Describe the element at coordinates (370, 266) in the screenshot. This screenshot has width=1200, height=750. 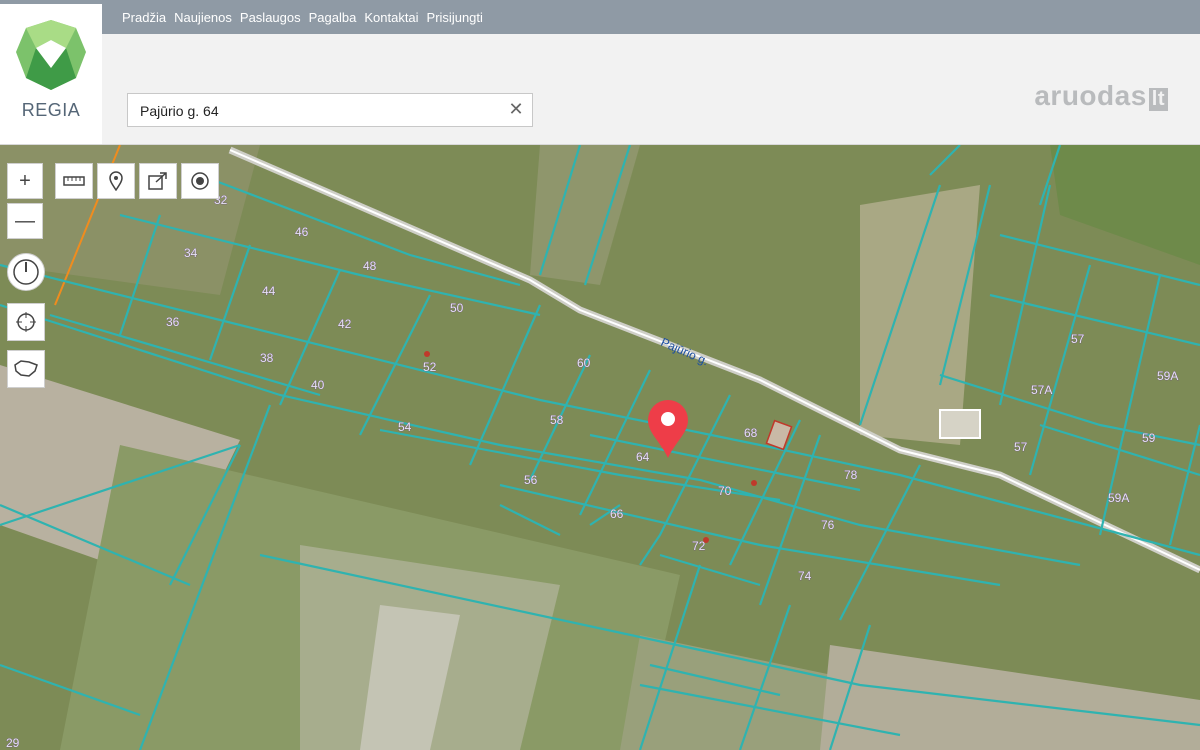
I see `plot-label-48: 48` at that location.